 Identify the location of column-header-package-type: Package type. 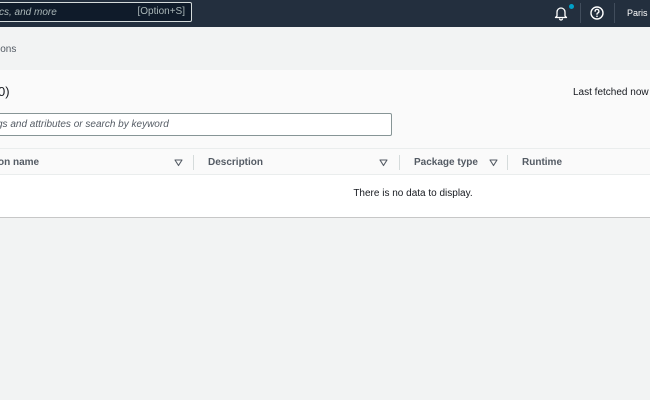
(454, 162).